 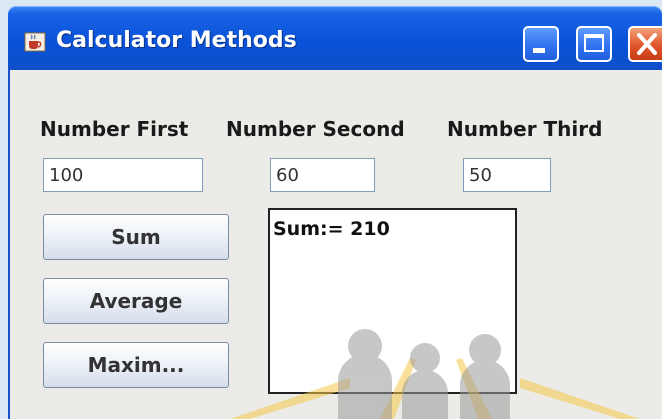 I want to click on average-button: Average, so click(x=136, y=301).